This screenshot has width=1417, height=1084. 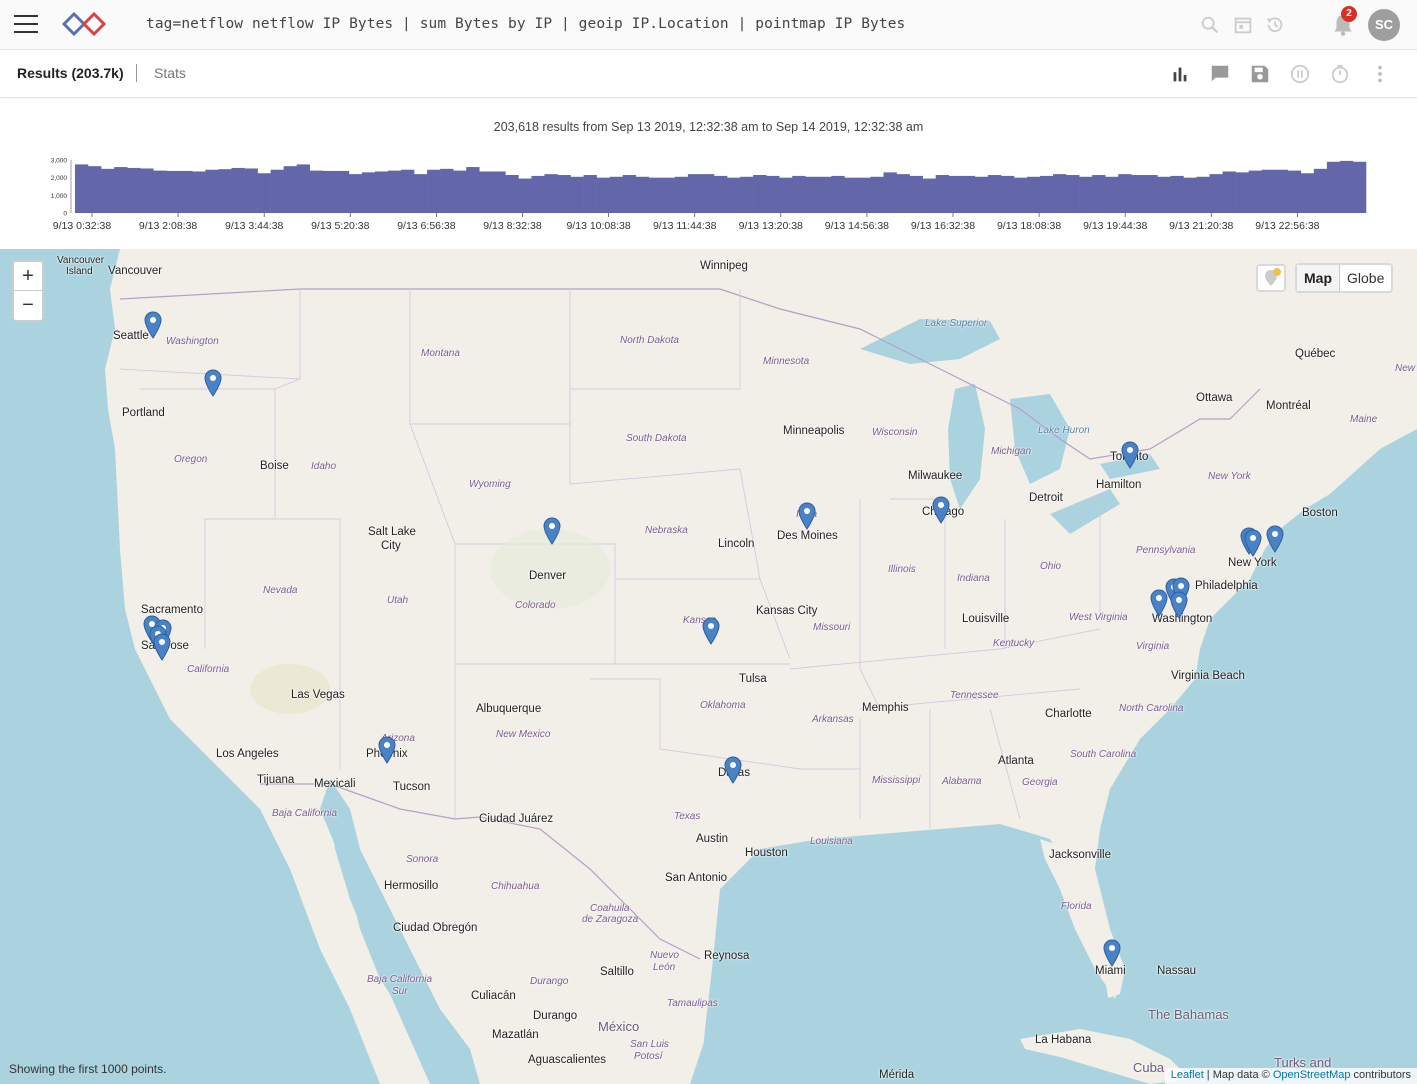 I want to click on osm-link: OpenStreetMap, so click(x=1312, y=1075).